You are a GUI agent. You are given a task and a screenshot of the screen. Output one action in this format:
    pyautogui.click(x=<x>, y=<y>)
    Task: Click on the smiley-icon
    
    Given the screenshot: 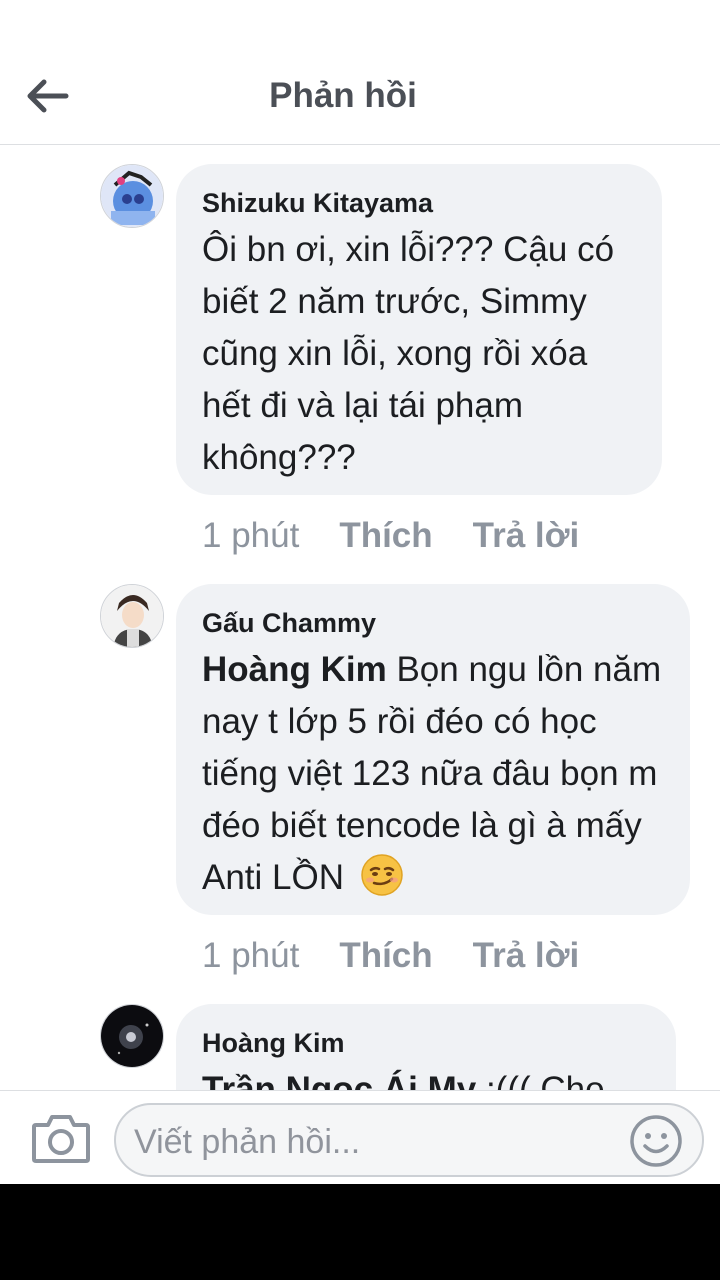 What is the action you would take?
    pyautogui.click(x=656, y=1141)
    